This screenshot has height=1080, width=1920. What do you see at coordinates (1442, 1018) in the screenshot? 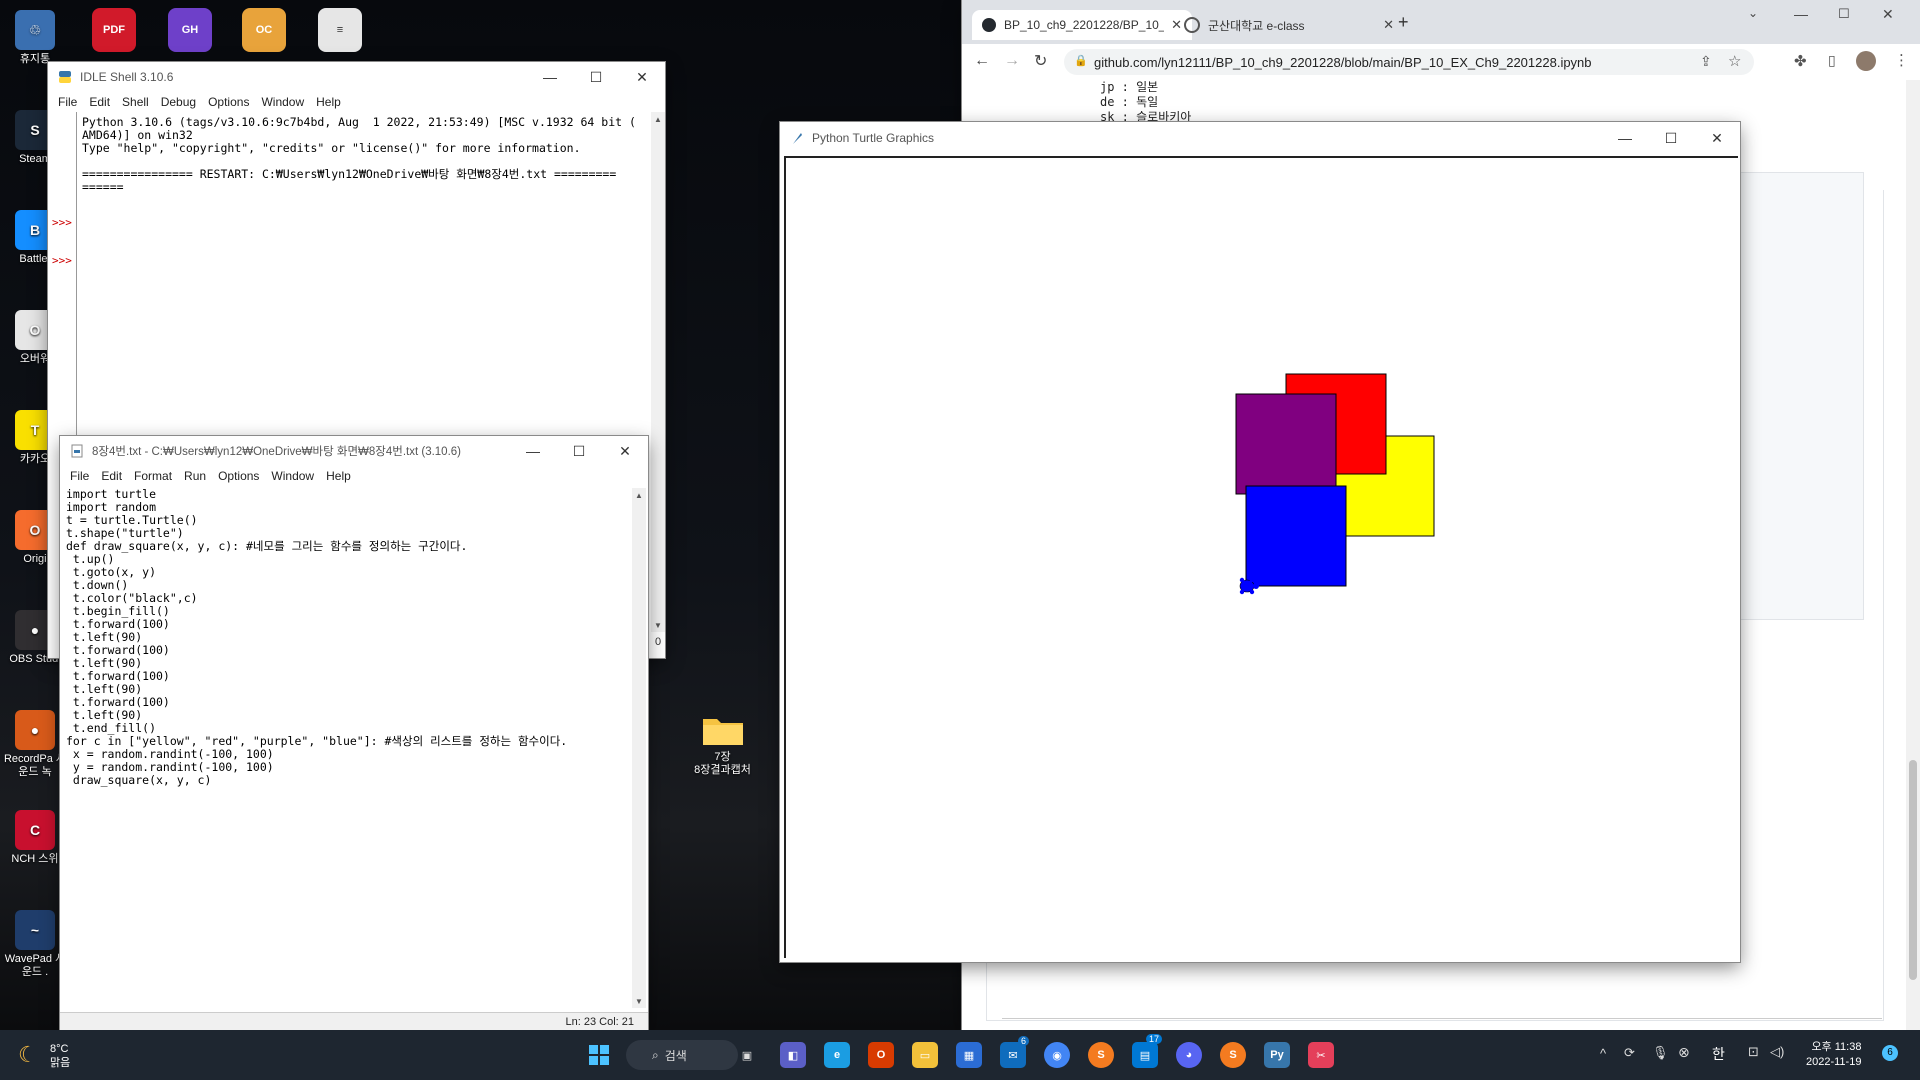
I see `divider` at bounding box center [1442, 1018].